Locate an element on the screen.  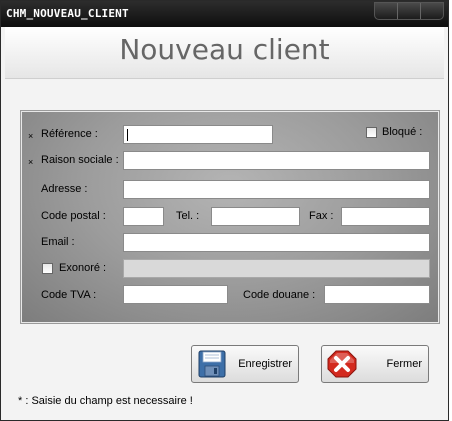
code-postal-field is located at coordinates (143, 216).